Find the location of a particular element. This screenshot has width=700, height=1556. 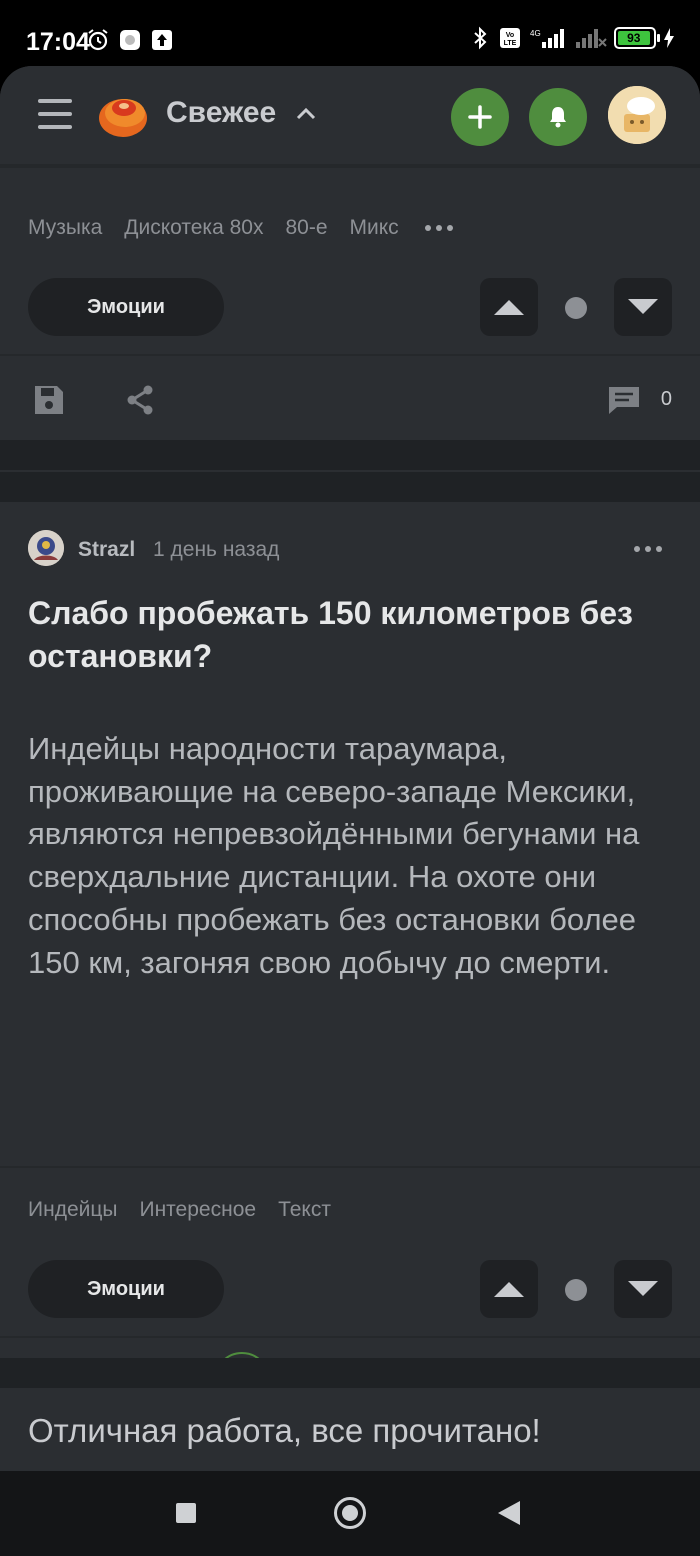

svg-text: LTE is located at coordinates (510, 43).